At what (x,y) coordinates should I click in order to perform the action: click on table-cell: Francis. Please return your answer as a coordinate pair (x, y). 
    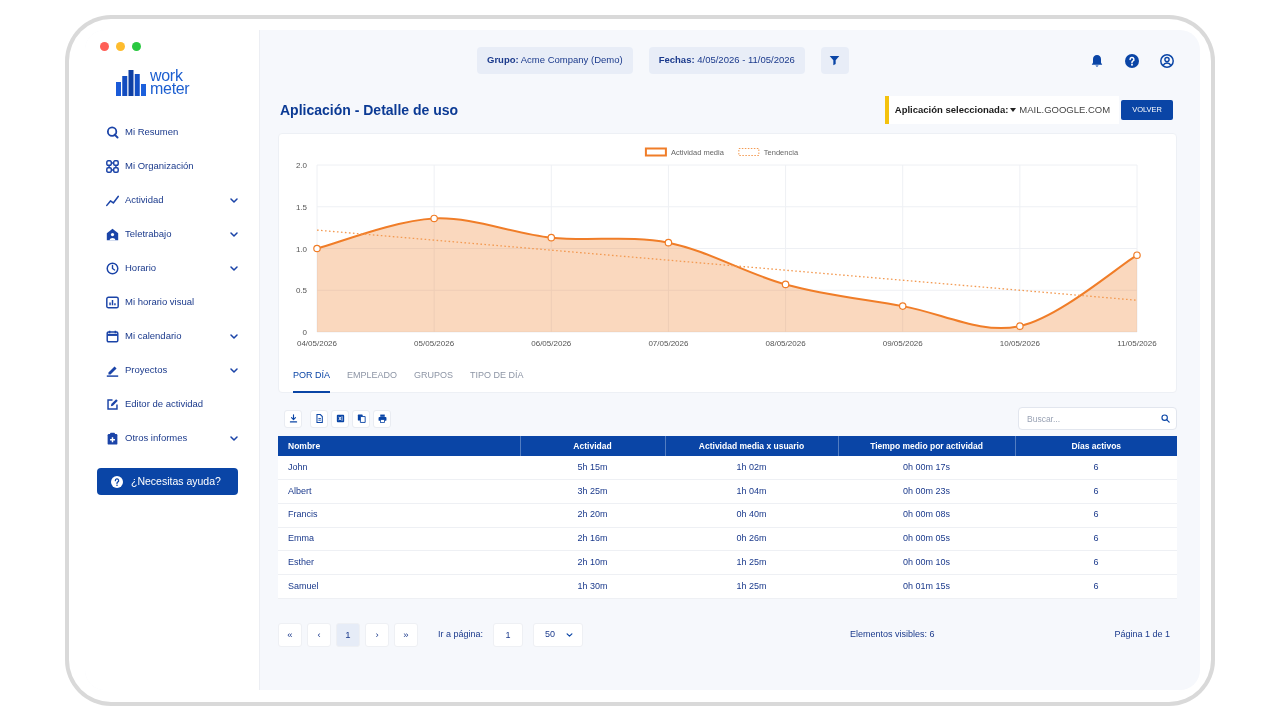
    Looking at the image, I should click on (399, 515).